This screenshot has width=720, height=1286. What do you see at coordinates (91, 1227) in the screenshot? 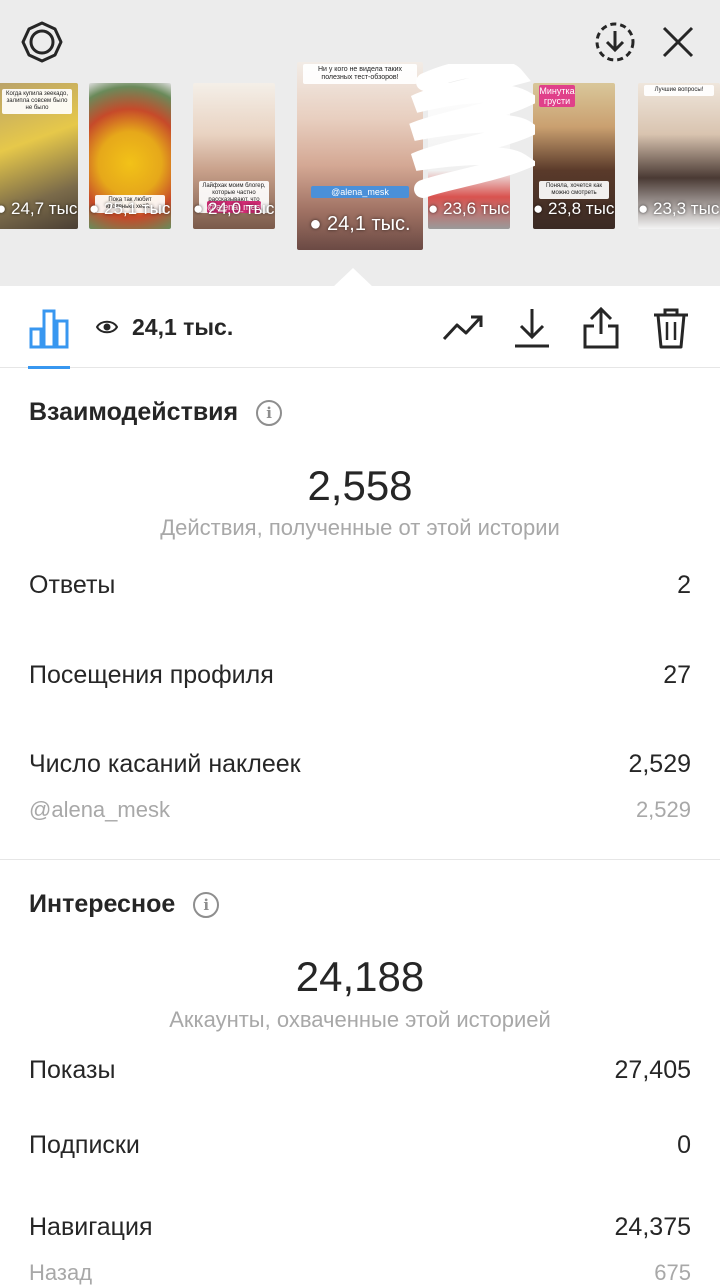
I see `metric-label: Навигация` at bounding box center [91, 1227].